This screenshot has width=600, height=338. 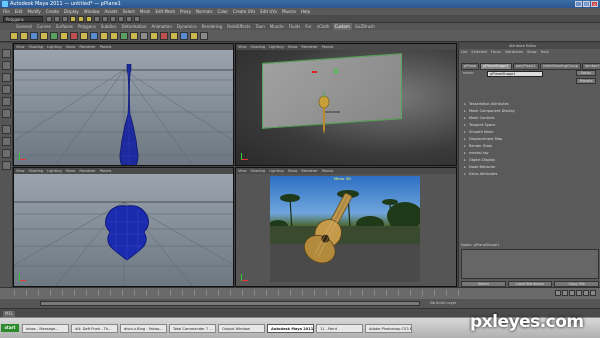 I want to click on section-tessellation-attributes: Tessellation Attributes, so click(x=530, y=104).